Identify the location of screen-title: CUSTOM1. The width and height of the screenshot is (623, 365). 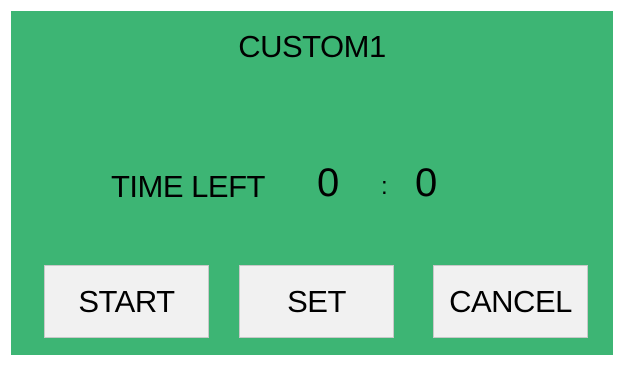
(312, 46).